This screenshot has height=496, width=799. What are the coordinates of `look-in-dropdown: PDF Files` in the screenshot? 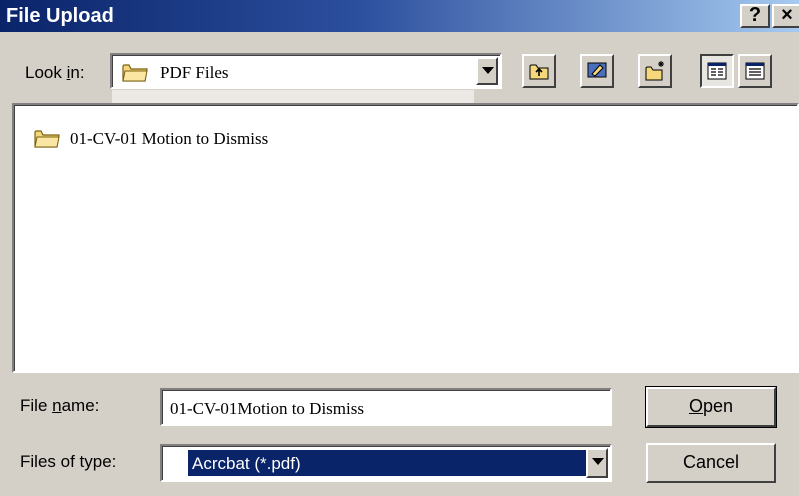 It's located at (306, 71).